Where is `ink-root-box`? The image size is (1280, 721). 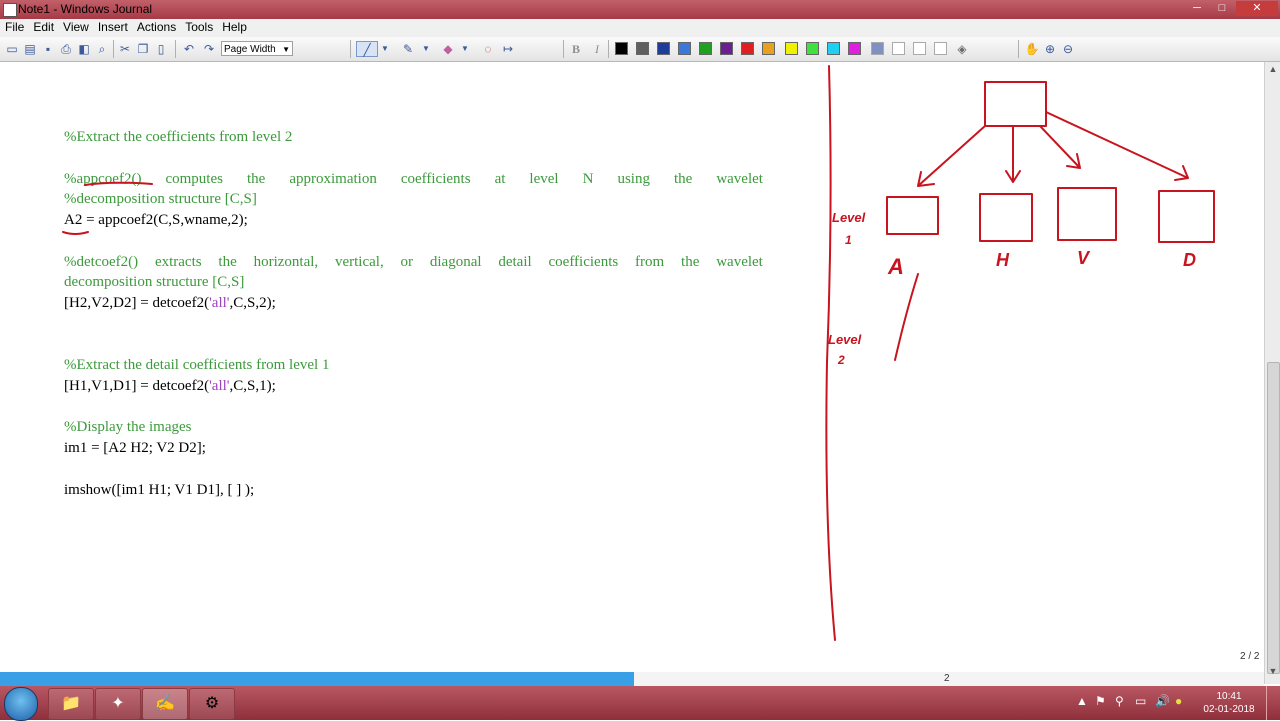
ink-root-box is located at coordinates (1015, 104).